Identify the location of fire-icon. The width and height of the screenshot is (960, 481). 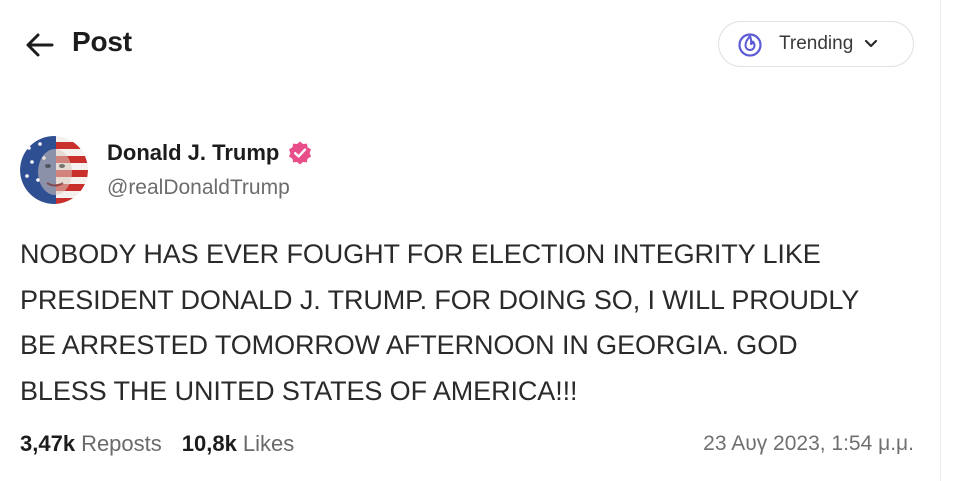
(750, 44).